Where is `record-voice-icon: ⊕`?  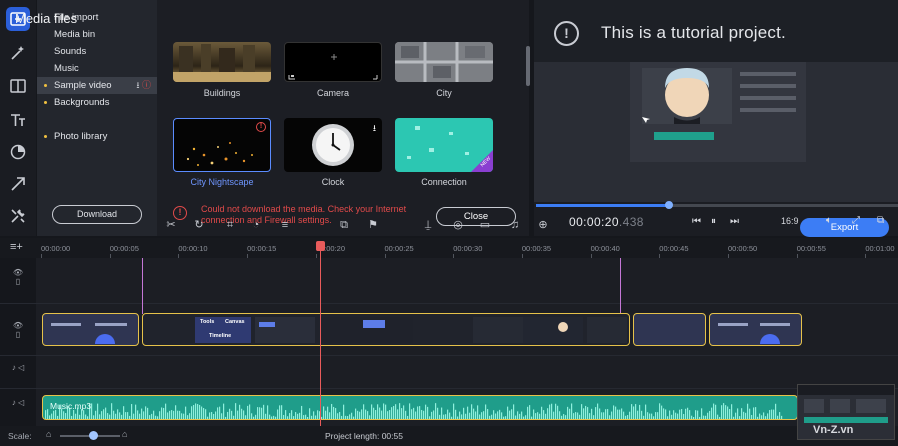
record-voice-icon: ⊕ is located at coordinates (543, 225).